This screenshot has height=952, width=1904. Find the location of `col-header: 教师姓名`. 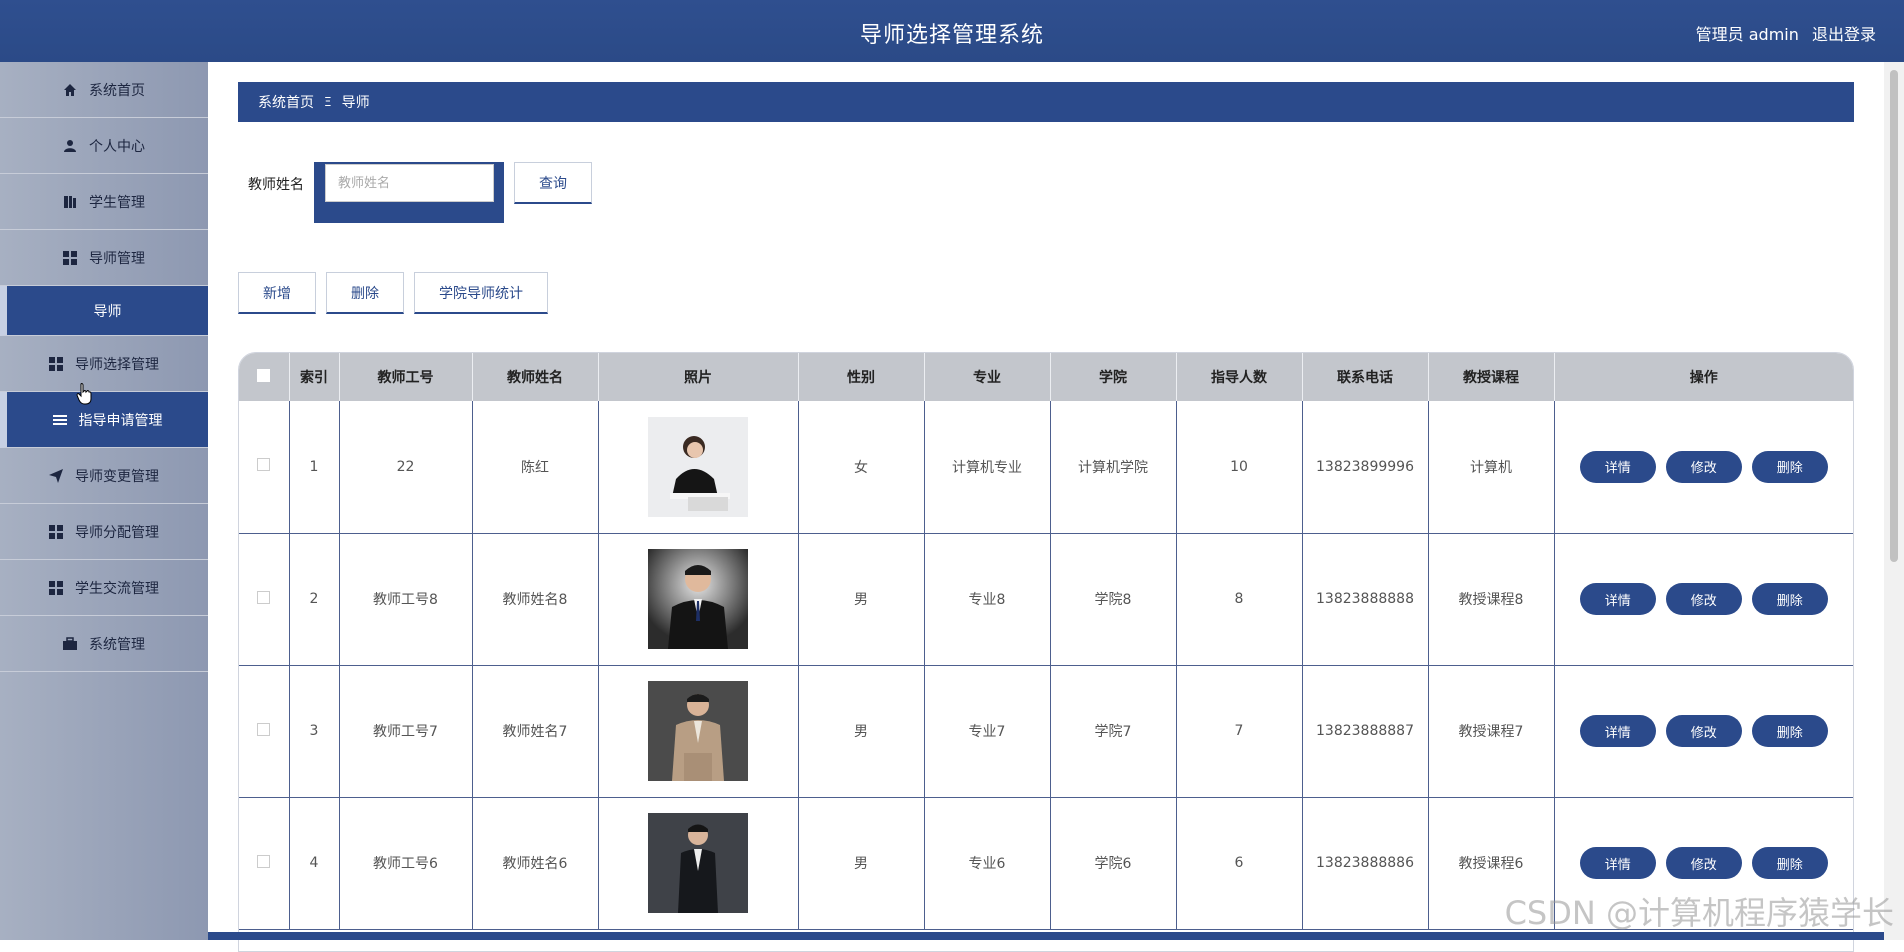

col-header: 教师姓名 is located at coordinates (535, 377).